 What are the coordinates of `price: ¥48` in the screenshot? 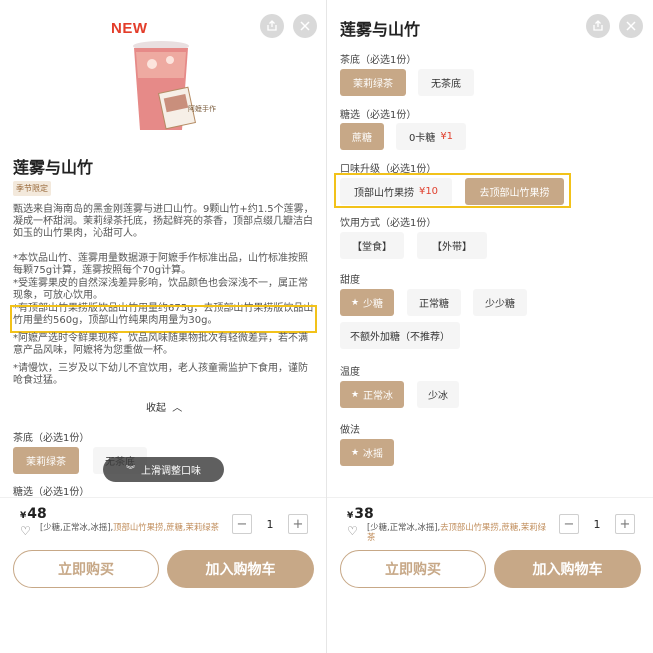 It's located at (33, 514).